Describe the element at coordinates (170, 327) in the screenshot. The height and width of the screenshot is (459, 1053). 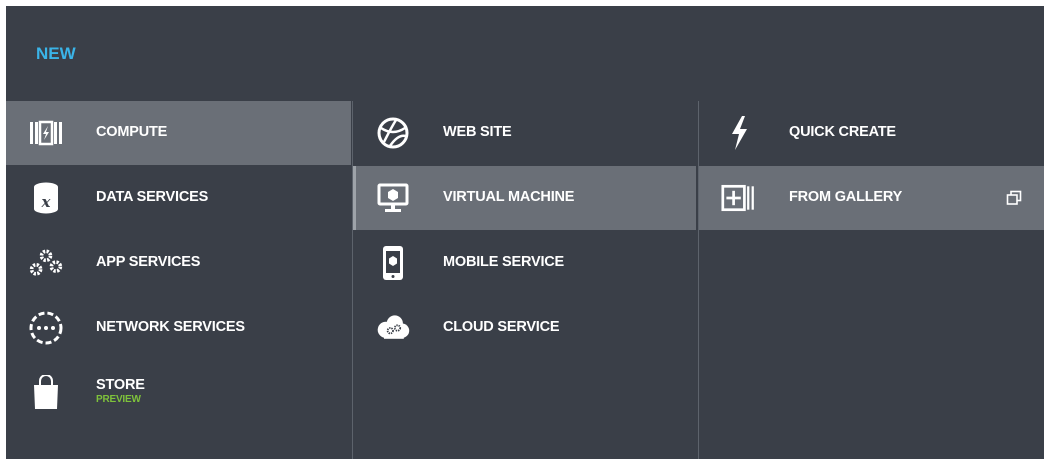
I see `menu-item-label: NETWORK SERVICES` at that location.